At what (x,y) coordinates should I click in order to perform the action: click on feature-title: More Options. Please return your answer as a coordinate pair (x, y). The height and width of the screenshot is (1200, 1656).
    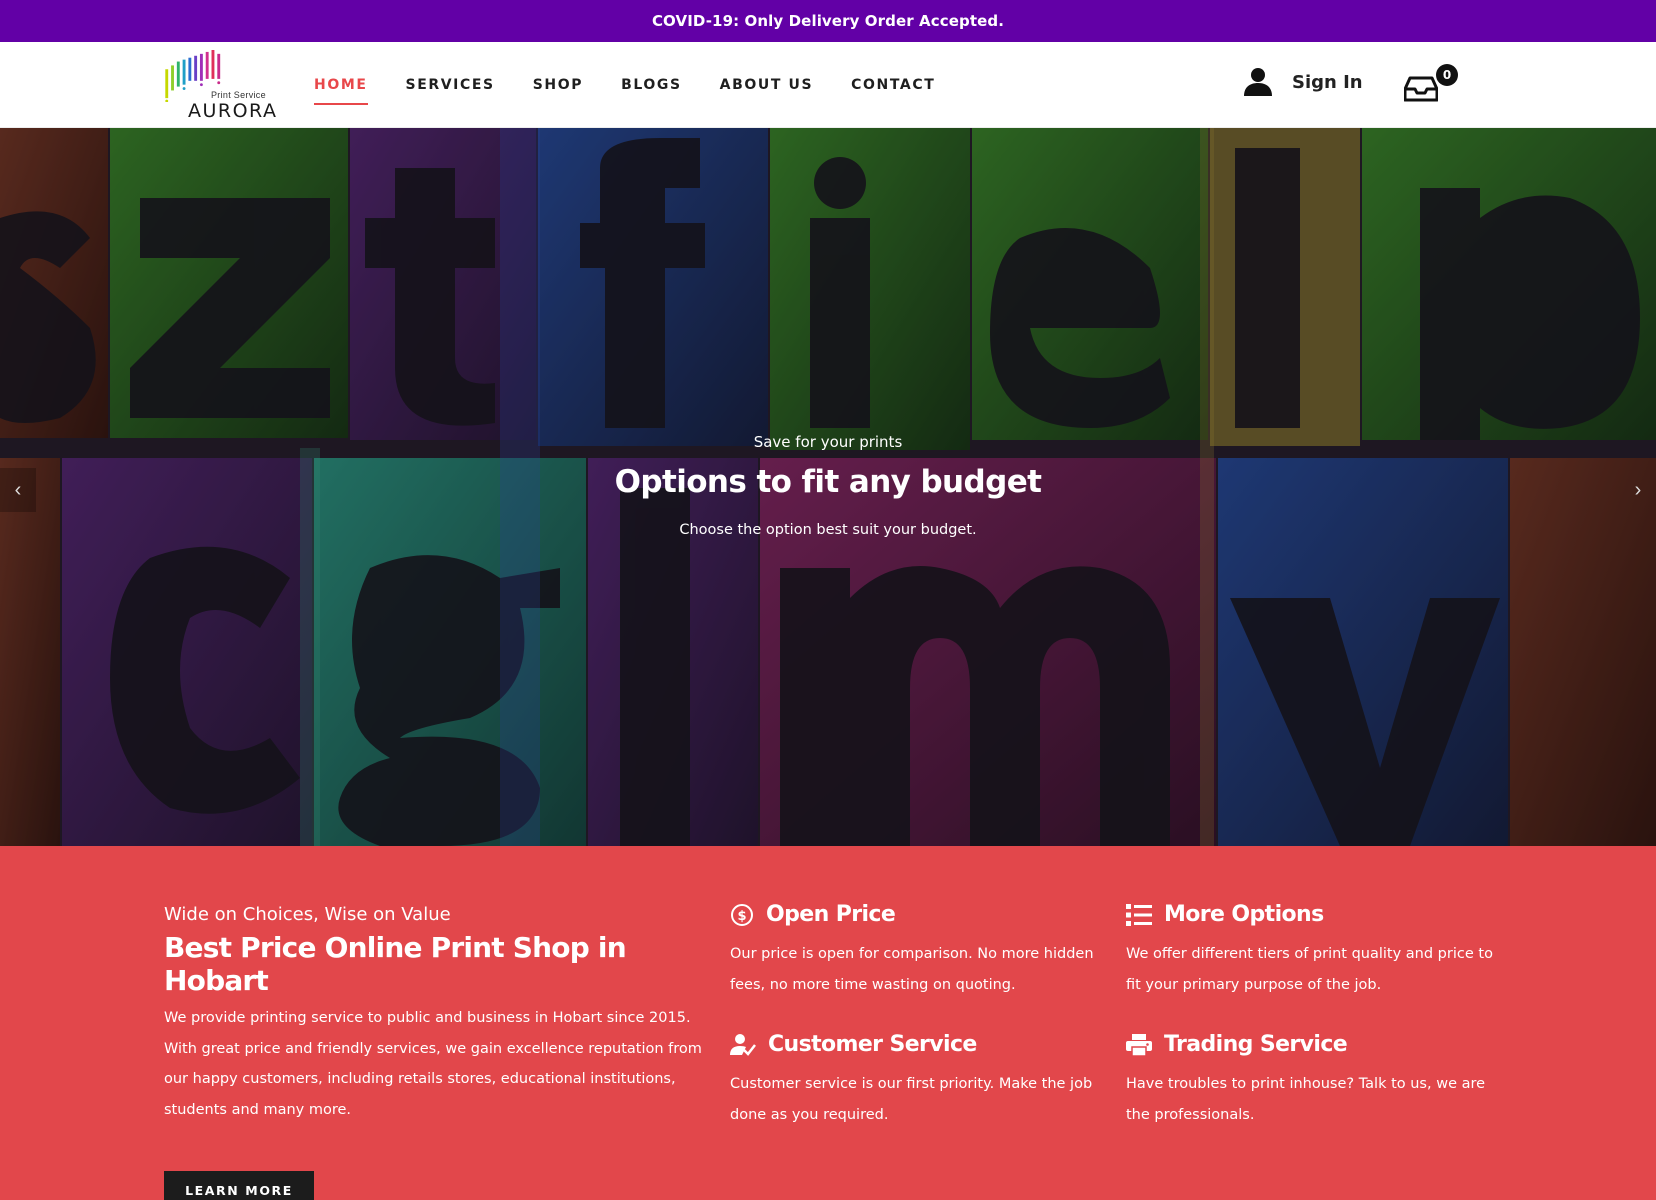
    Looking at the image, I should click on (1244, 914).